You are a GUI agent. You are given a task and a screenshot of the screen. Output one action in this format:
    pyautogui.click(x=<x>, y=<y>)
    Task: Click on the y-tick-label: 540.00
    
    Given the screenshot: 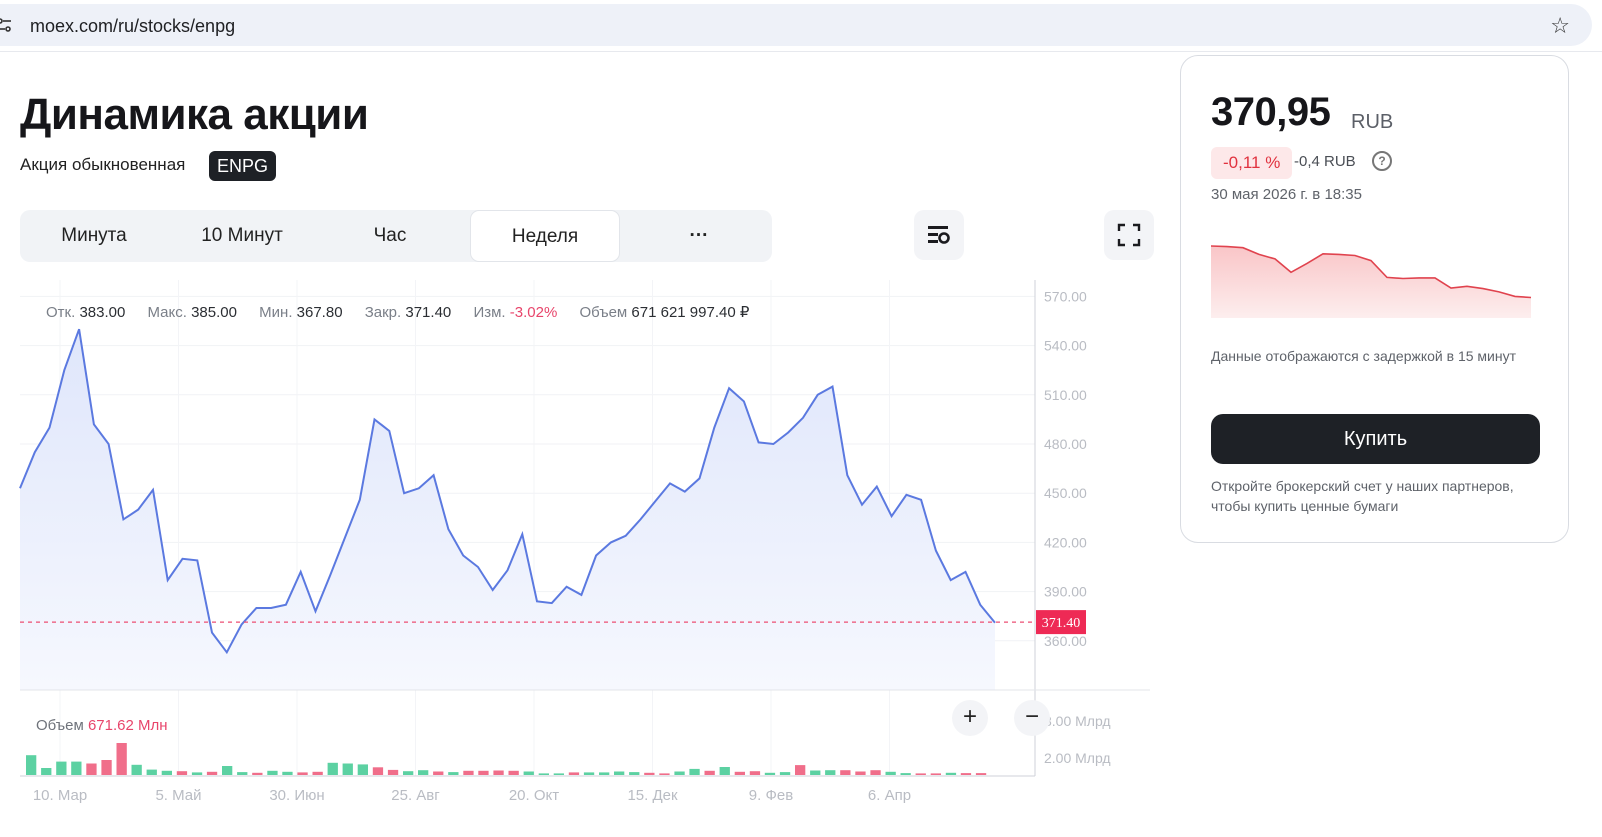 What is the action you would take?
    pyautogui.click(x=1065, y=346)
    